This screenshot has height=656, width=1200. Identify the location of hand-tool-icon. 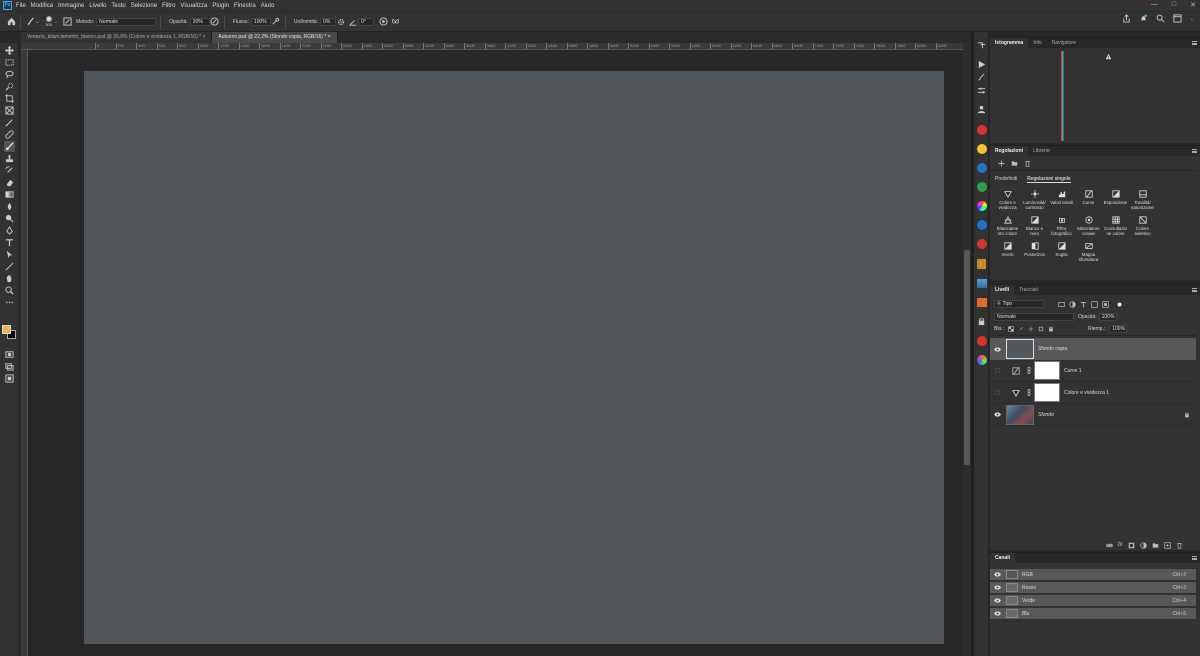
(9, 278).